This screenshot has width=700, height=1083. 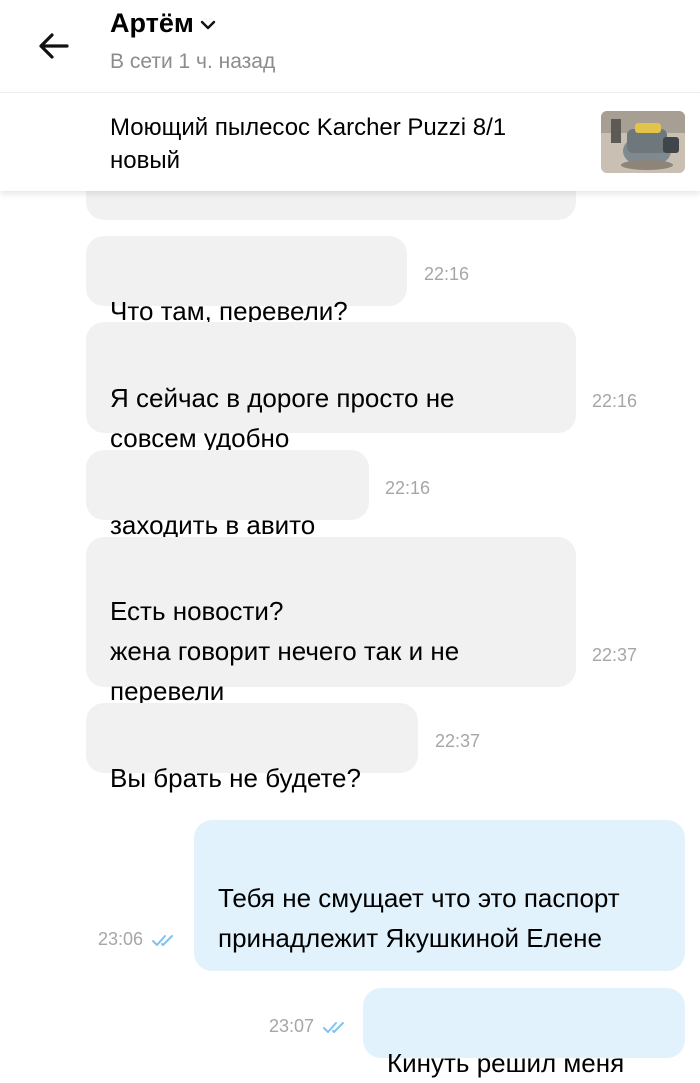 What do you see at coordinates (152, 23) in the screenshot?
I see `contact-name: Артём` at bounding box center [152, 23].